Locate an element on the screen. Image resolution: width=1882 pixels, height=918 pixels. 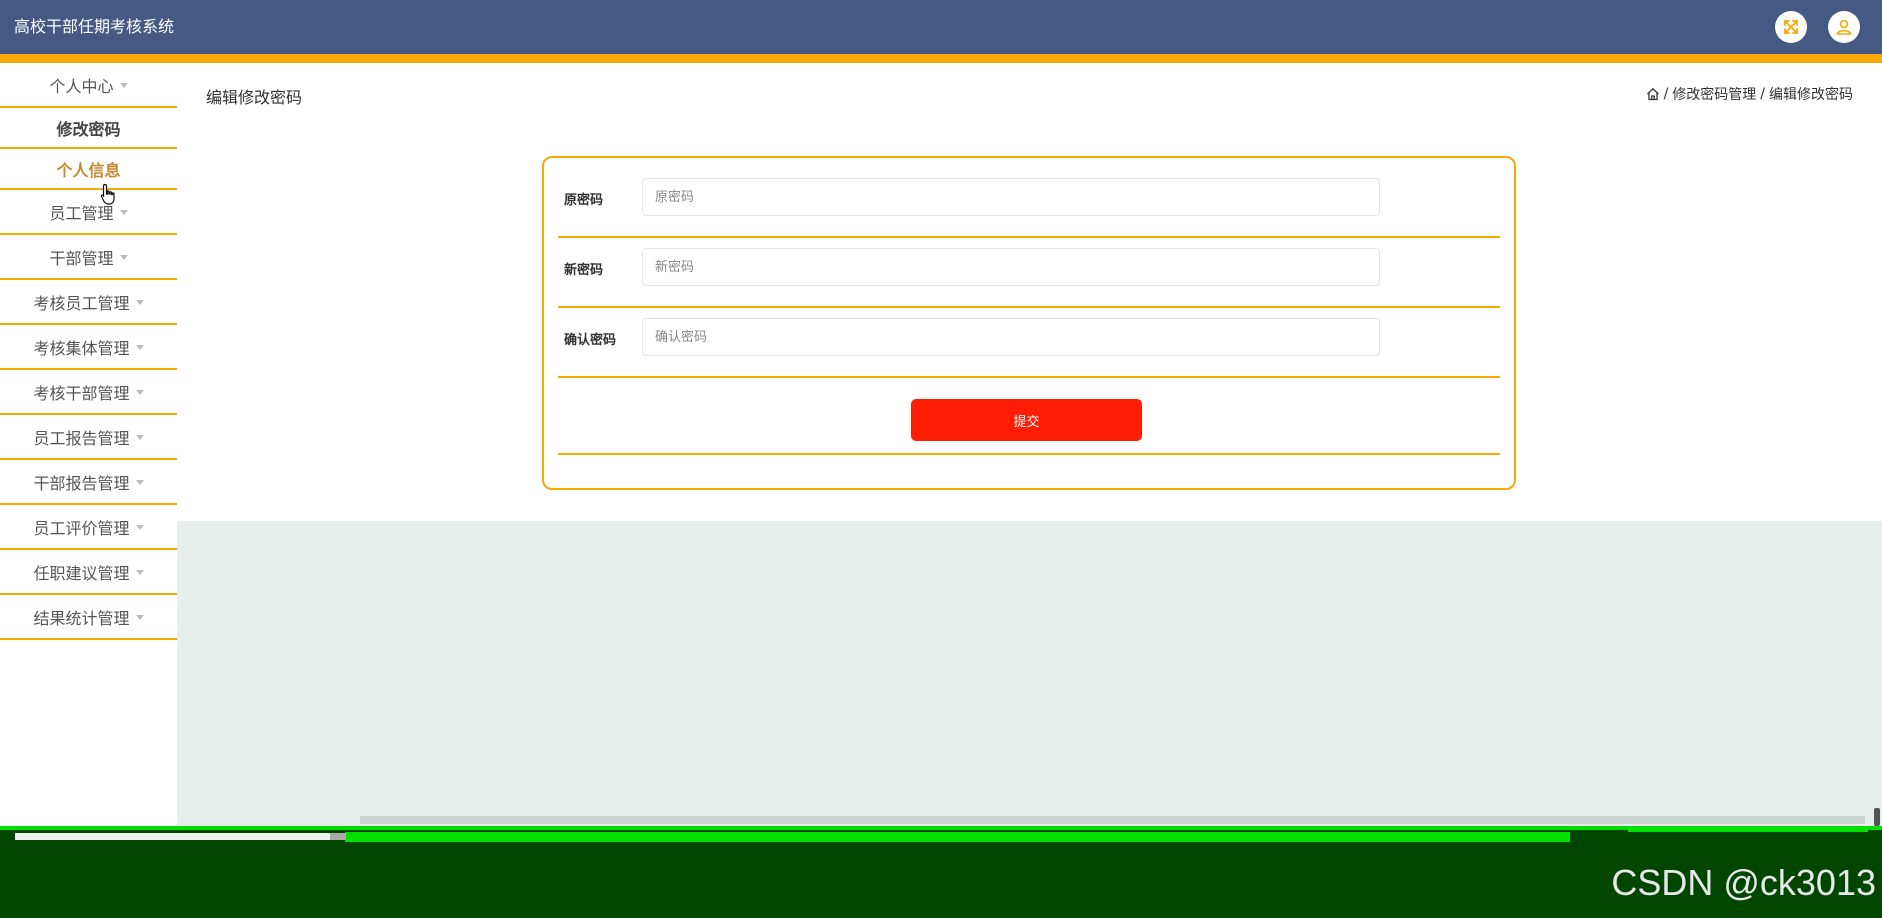
sidebar-item-label: 个人中心 is located at coordinates (81, 86).